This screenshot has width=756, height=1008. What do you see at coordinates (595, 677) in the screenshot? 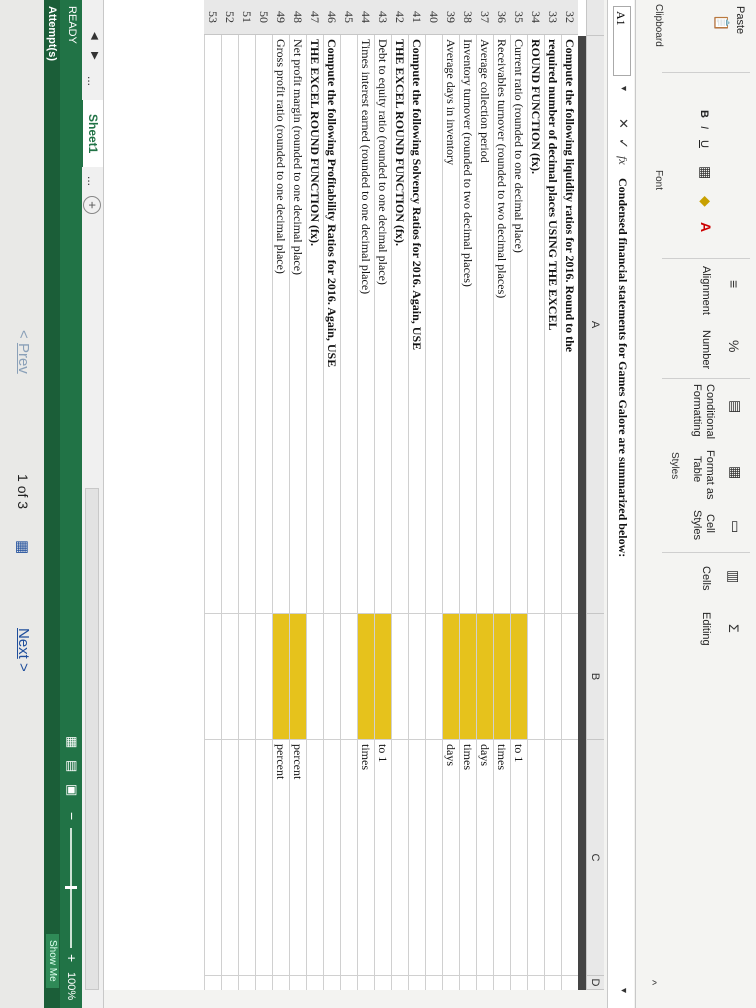
I see `column-header-b: B` at bounding box center [595, 677].